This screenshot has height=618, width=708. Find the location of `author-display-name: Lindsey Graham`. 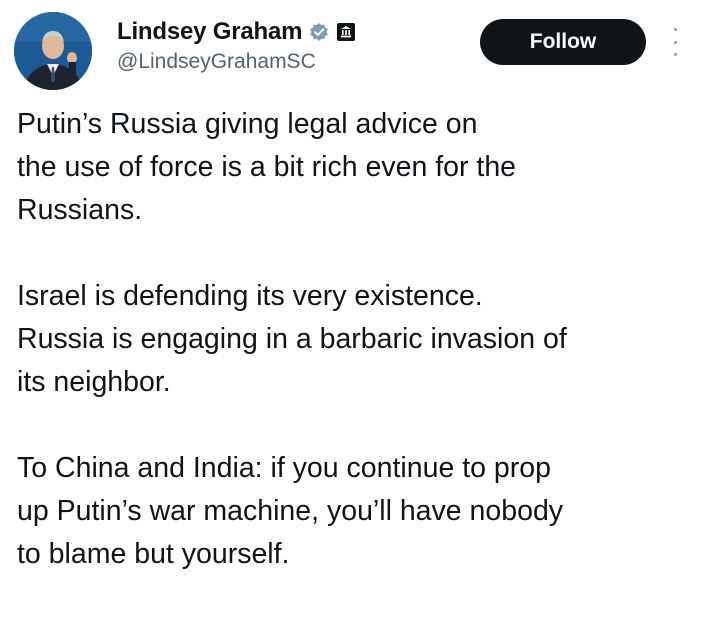

author-display-name: Lindsey Graham is located at coordinates (209, 32).